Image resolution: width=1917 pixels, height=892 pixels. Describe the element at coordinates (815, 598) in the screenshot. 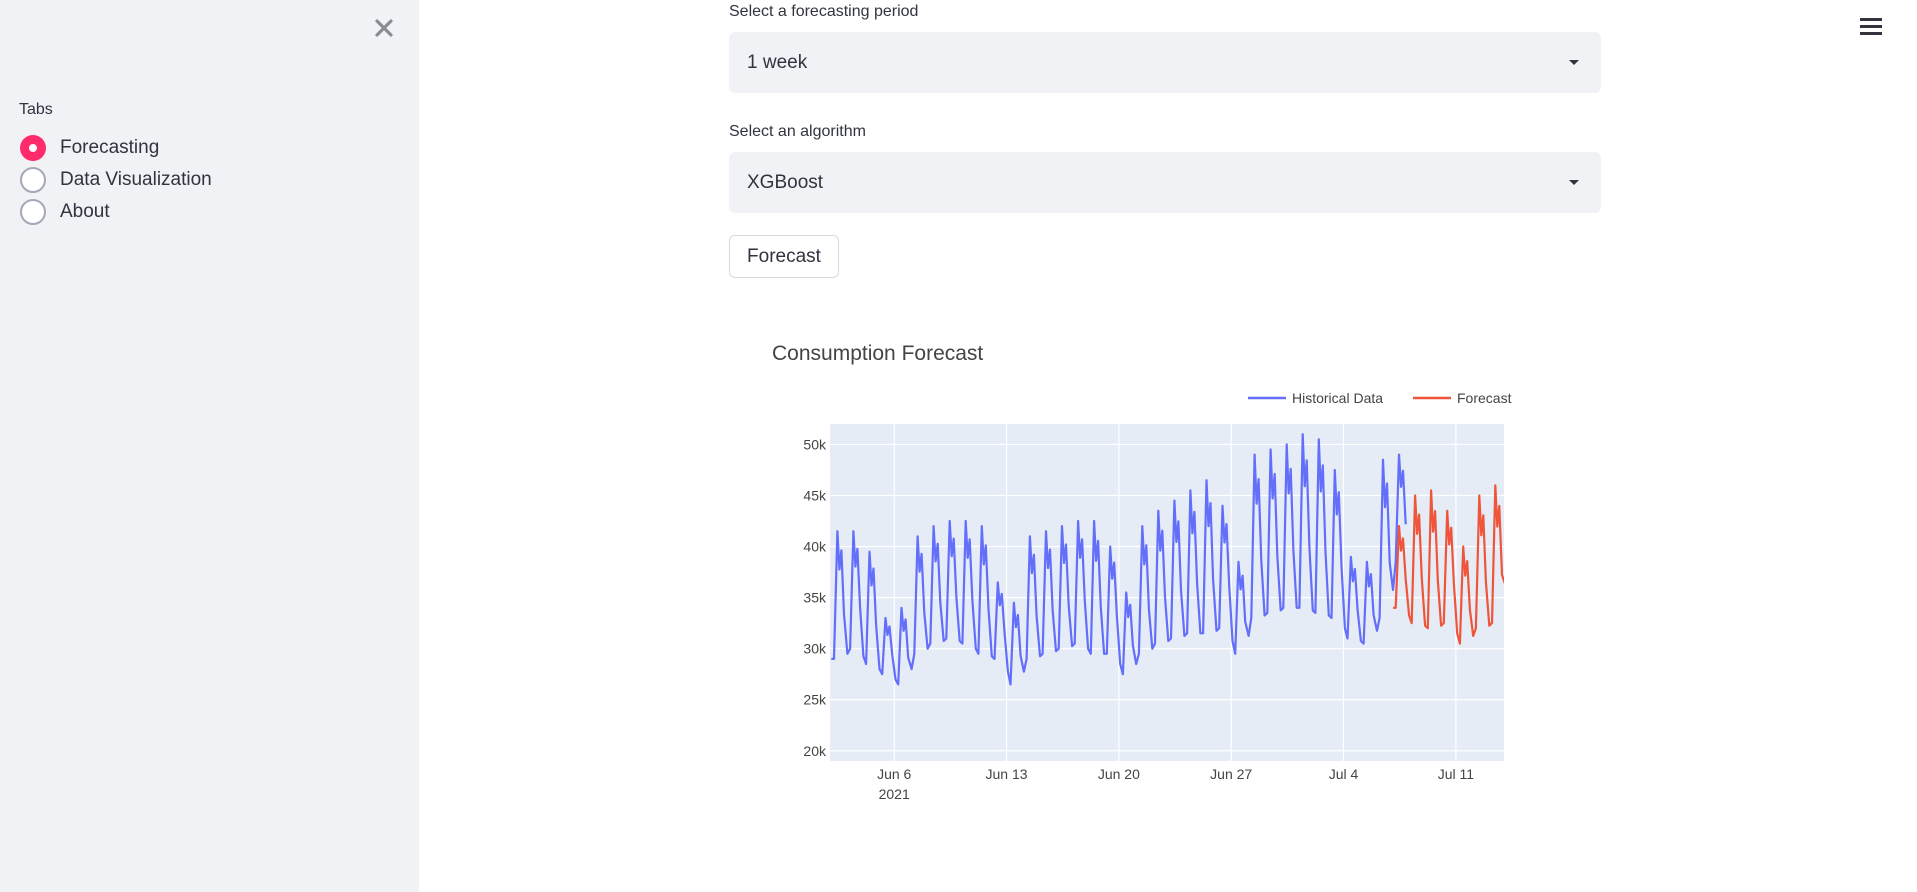

I see `y-tick-label: 35k` at that location.